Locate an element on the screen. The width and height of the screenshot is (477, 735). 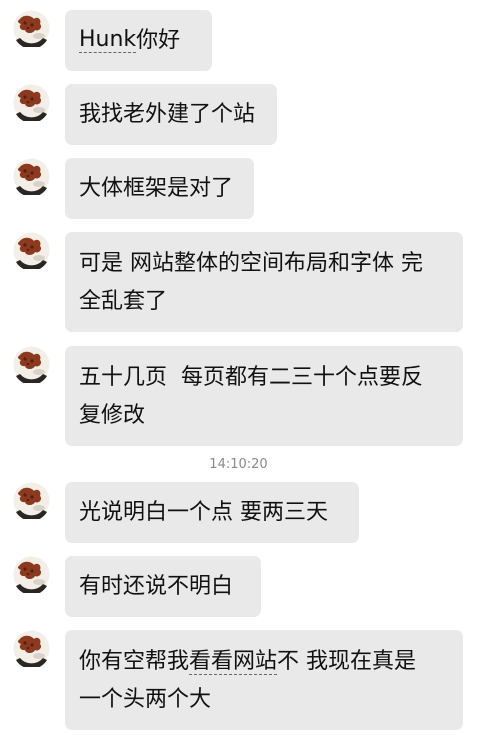
message-text: 你好 is located at coordinates (158, 40).